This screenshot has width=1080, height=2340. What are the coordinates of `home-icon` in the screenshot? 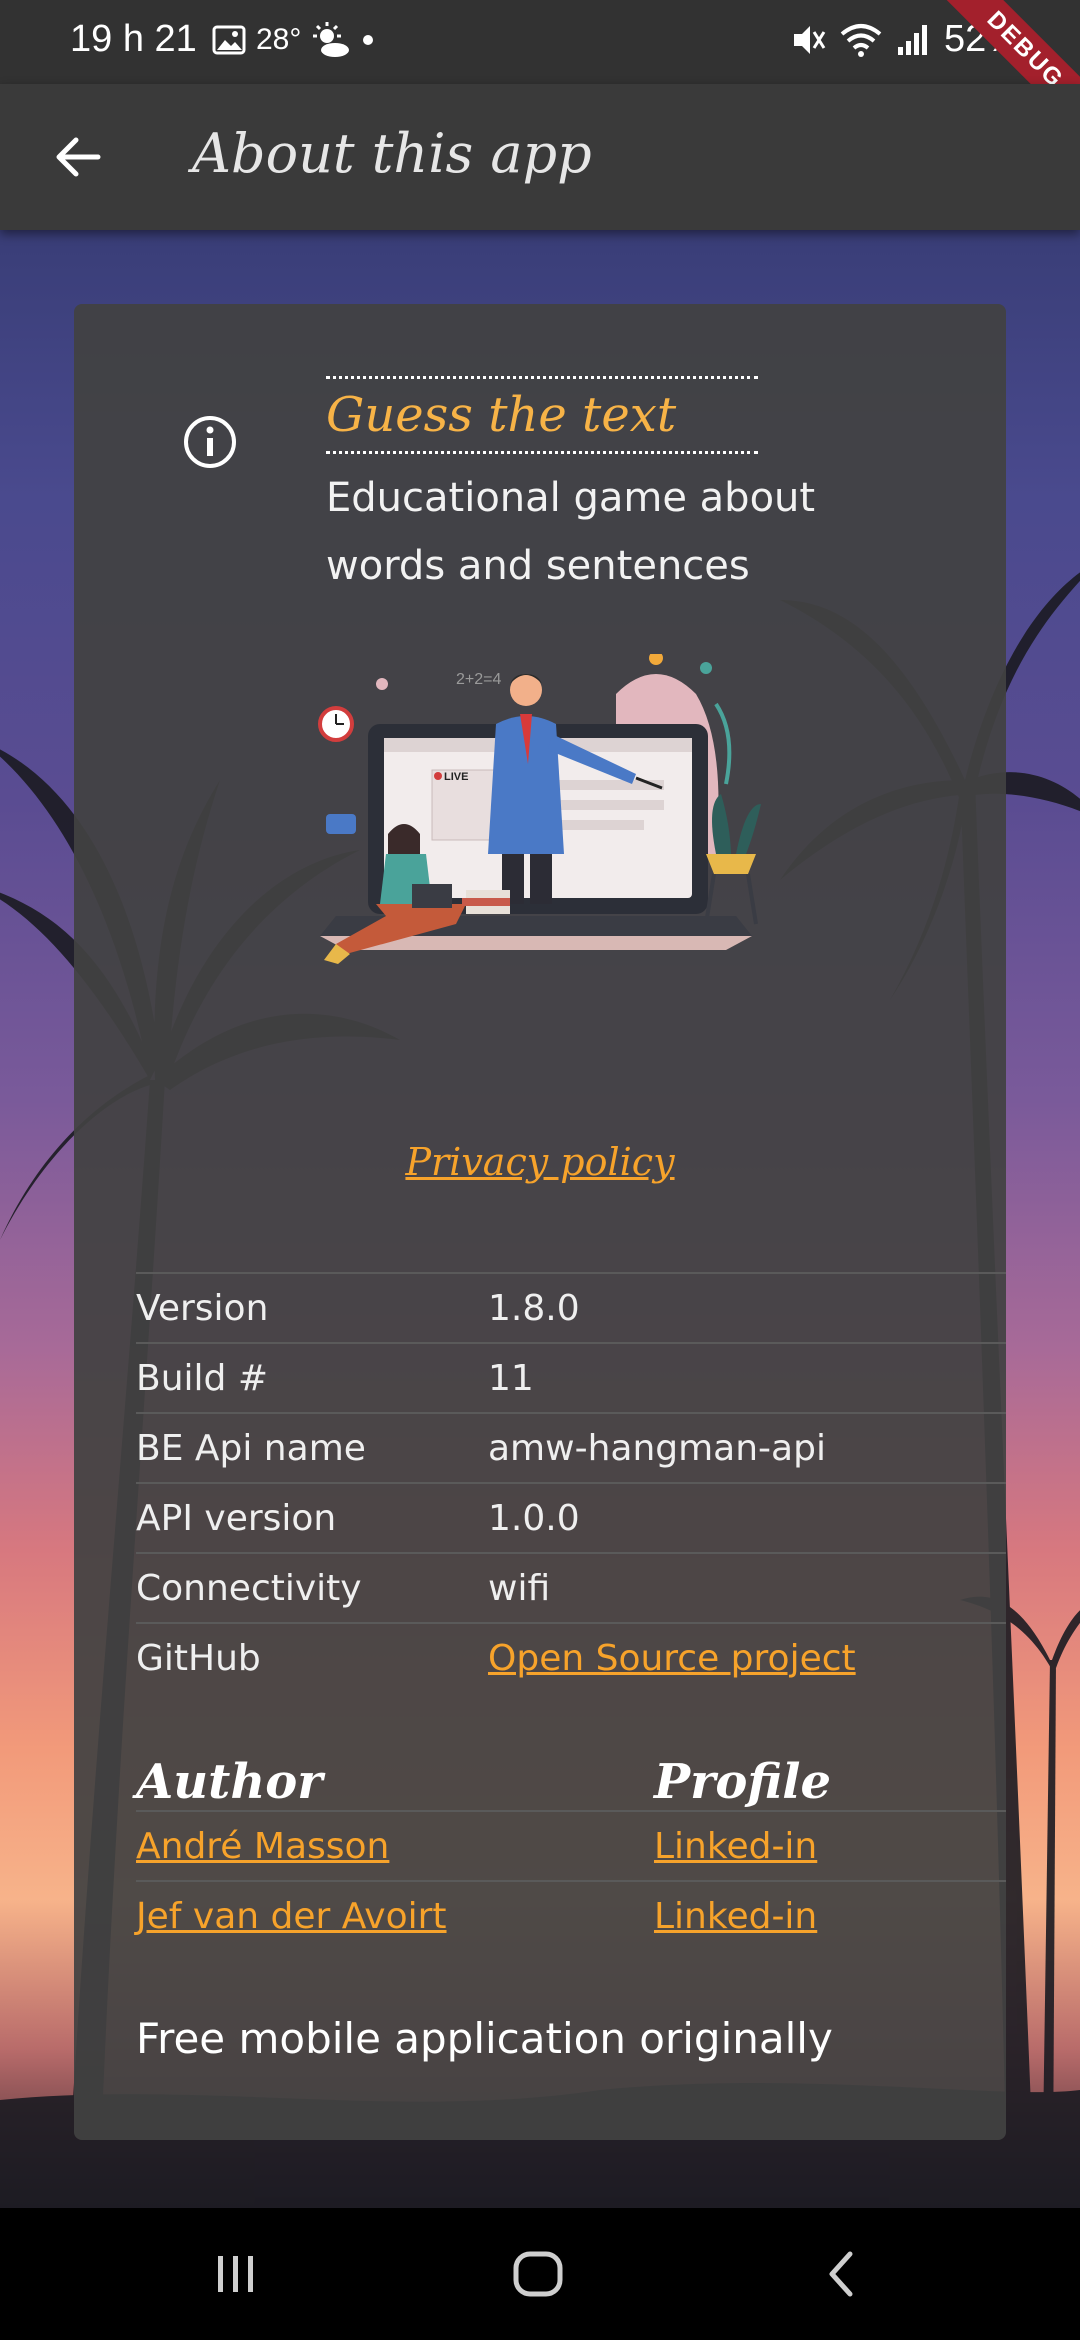 It's located at (538, 2274).